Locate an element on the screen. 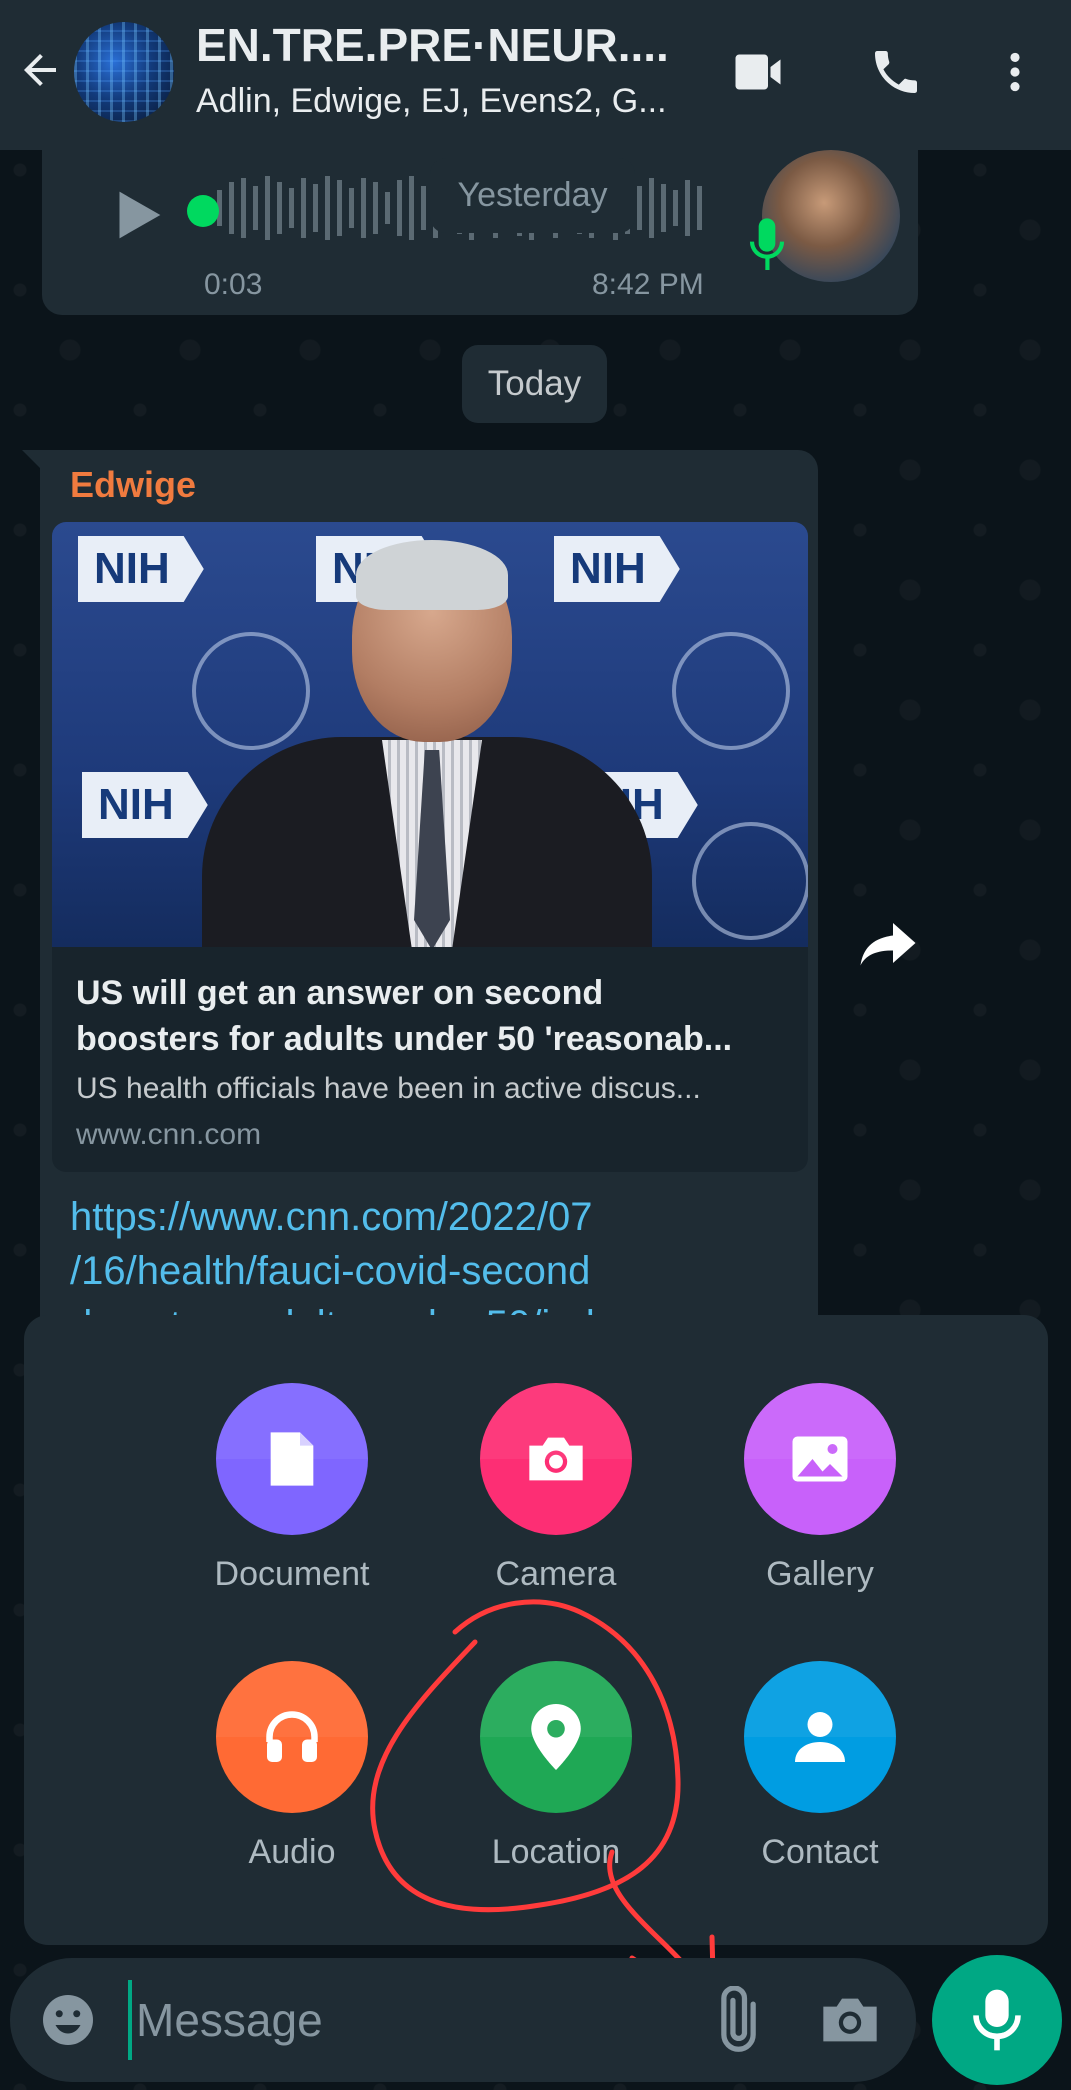 This screenshot has width=1071, height=2090. link-line: https://www.cnn.com/2022/07 is located at coordinates (435, 1217).